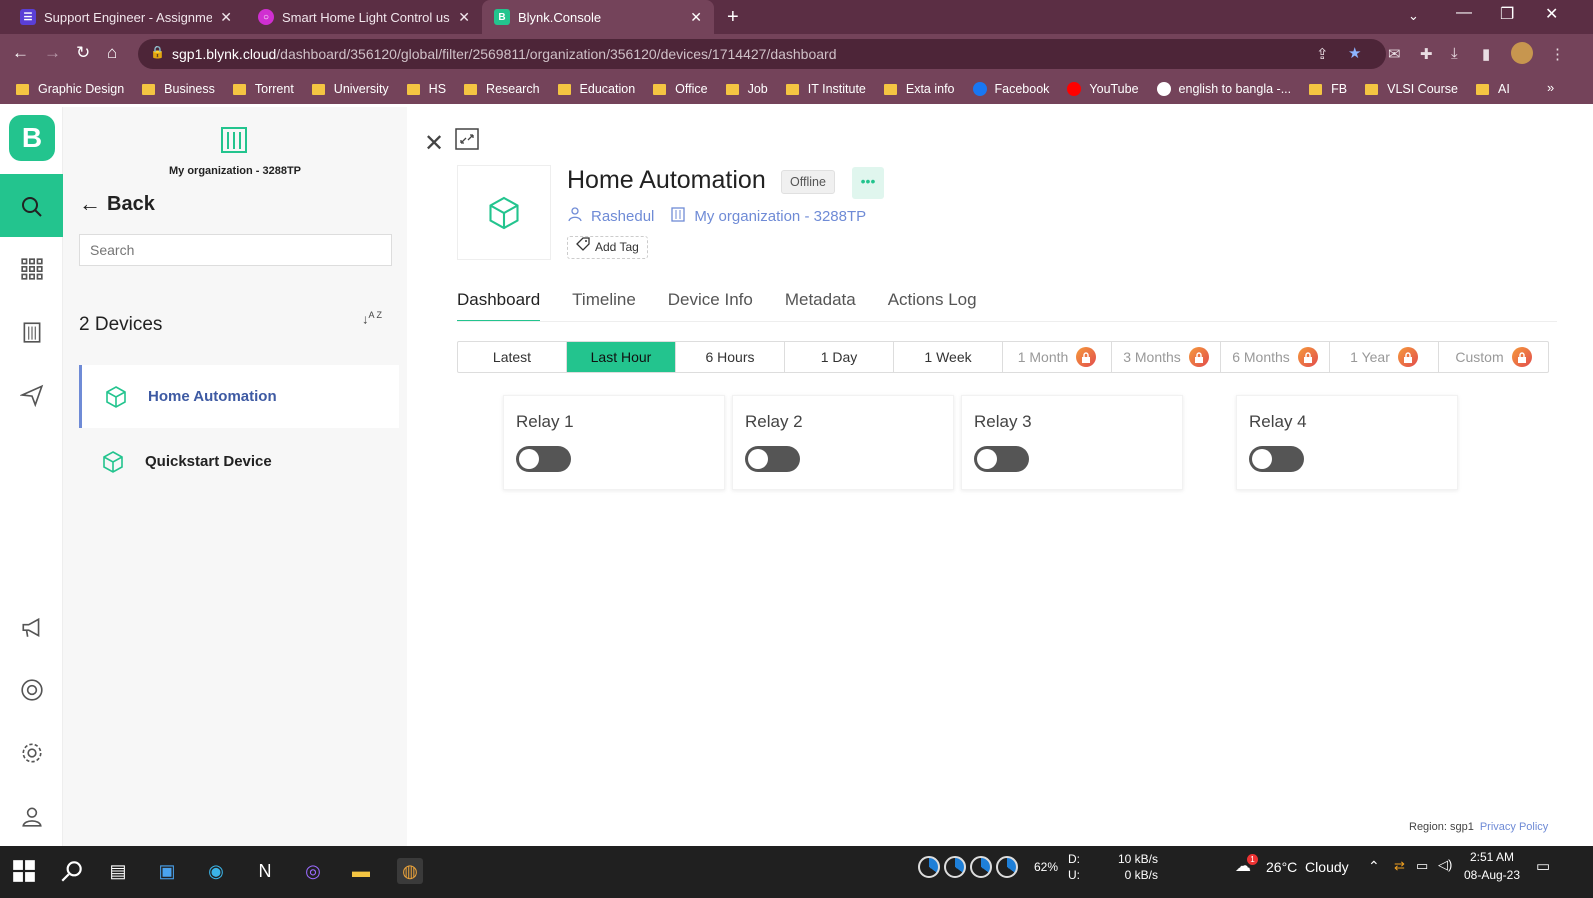  Describe the element at coordinates (32, 395) in the screenshot. I see `send-icon` at that location.